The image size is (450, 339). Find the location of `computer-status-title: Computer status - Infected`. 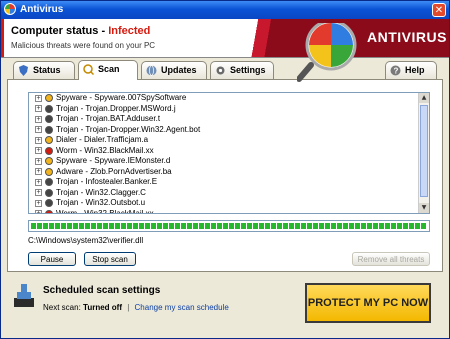

computer-status-title: Computer status - Infected is located at coordinates (80, 31).